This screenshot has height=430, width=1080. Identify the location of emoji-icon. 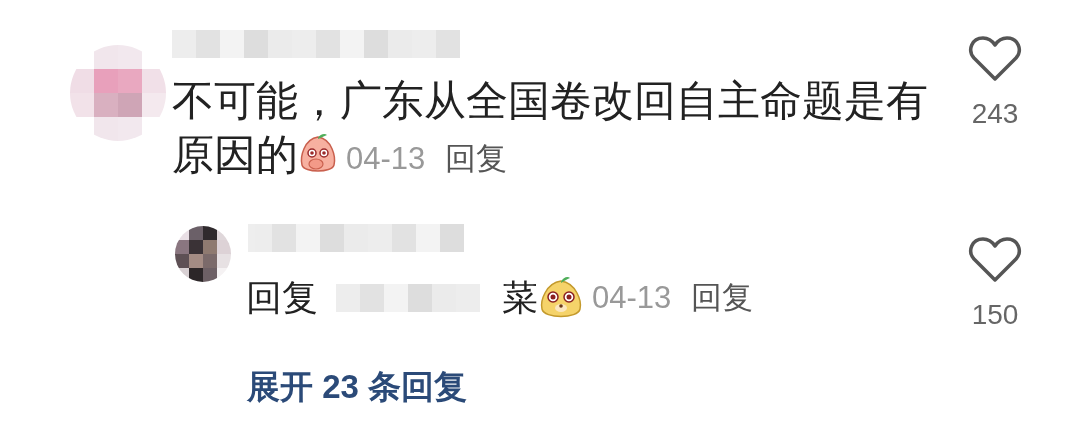
(318, 154).